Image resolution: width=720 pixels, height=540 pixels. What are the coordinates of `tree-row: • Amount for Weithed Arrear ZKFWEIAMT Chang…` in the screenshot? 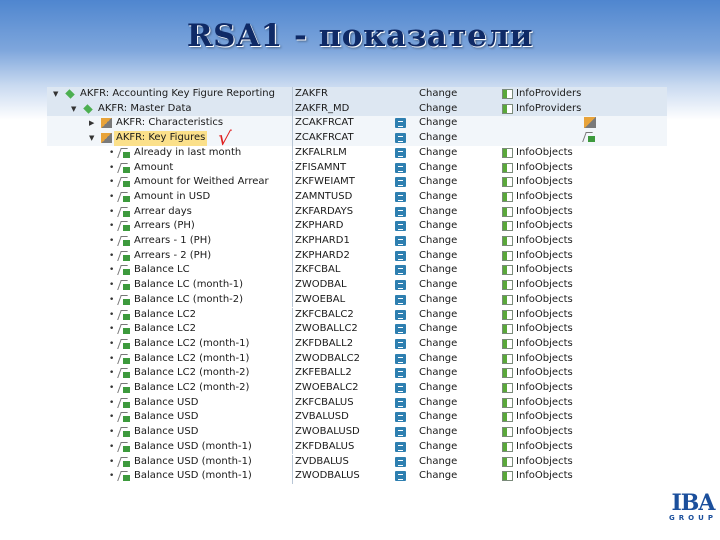 It's located at (357, 182).